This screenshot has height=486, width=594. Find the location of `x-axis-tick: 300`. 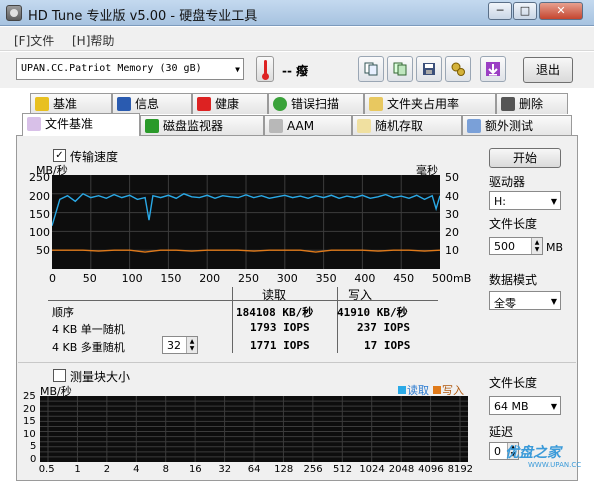

x-axis-tick: 300 is located at coordinates (287, 278).